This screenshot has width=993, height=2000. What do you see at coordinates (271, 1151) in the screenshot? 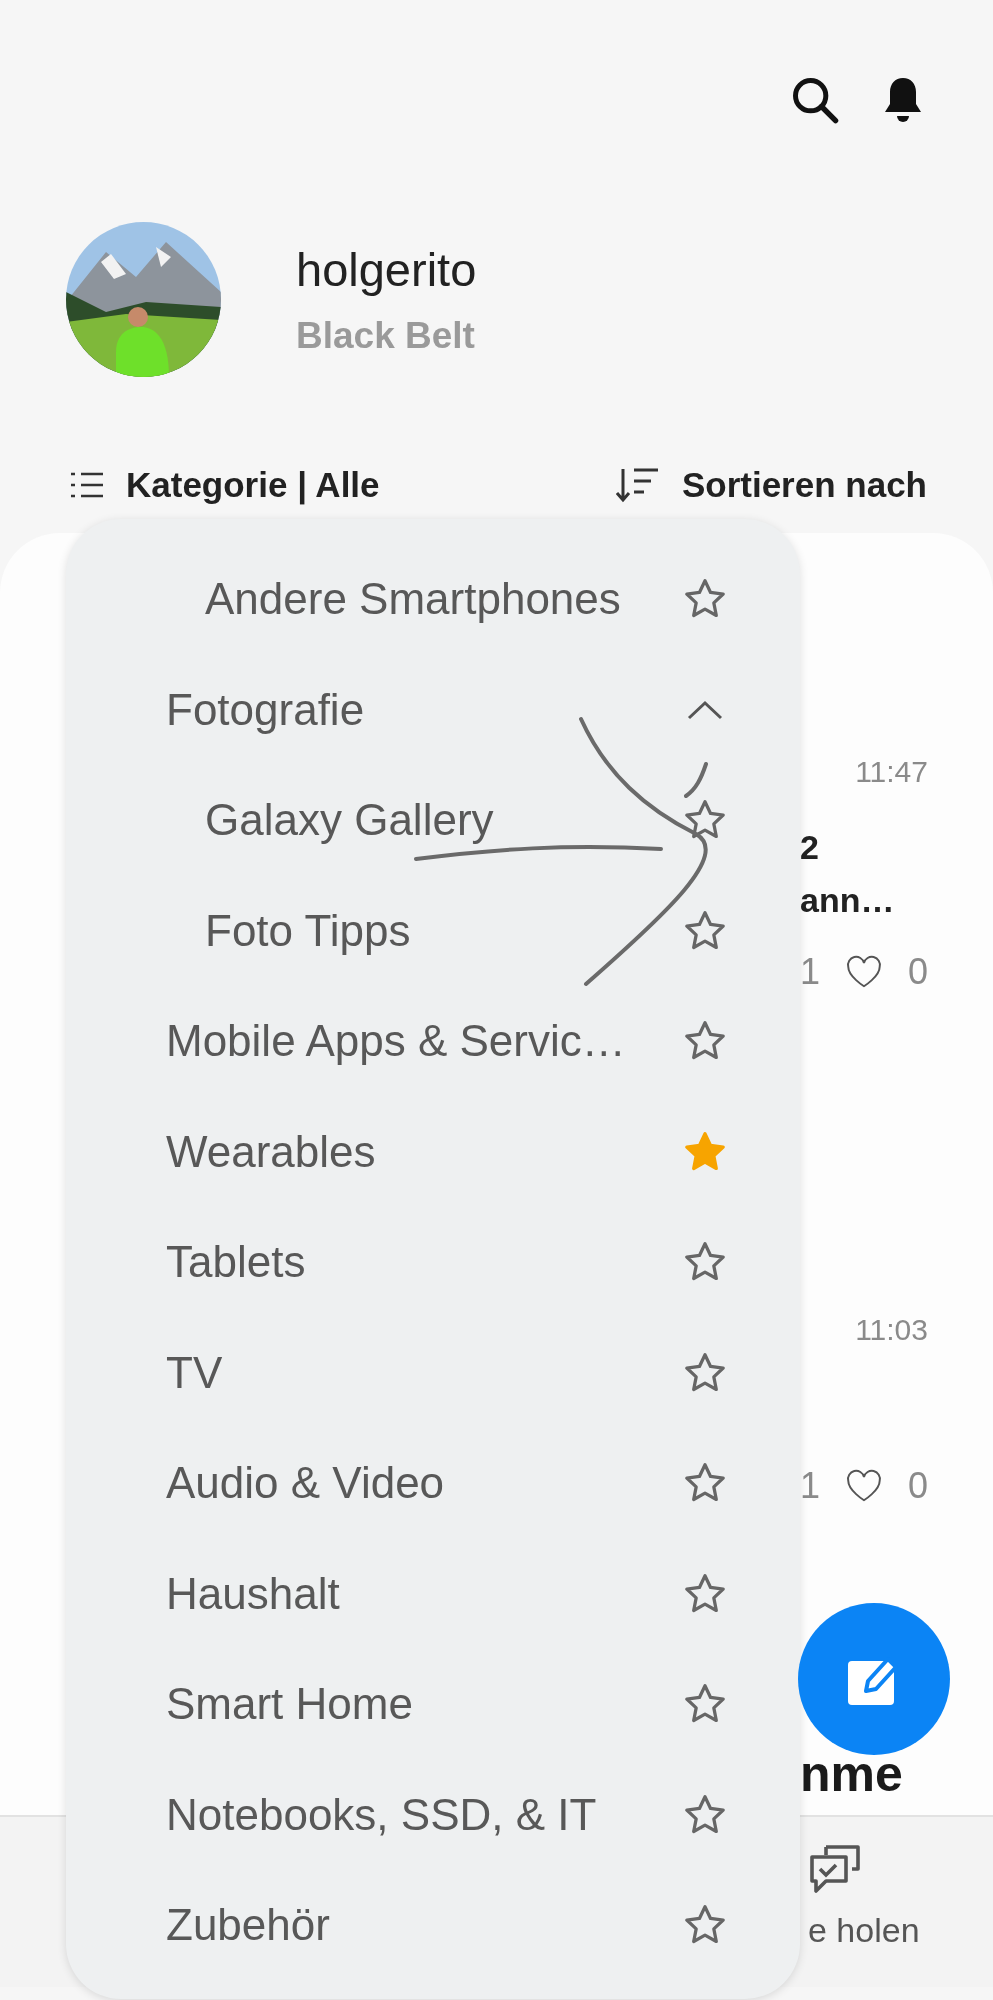
I see `category-item: Wearables` at bounding box center [271, 1151].